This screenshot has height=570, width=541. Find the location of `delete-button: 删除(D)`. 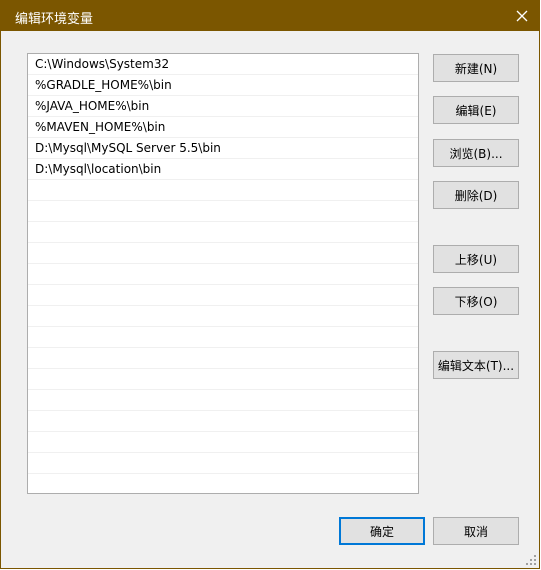

delete-button: 删除(D) is located at coordinates (476, 195).